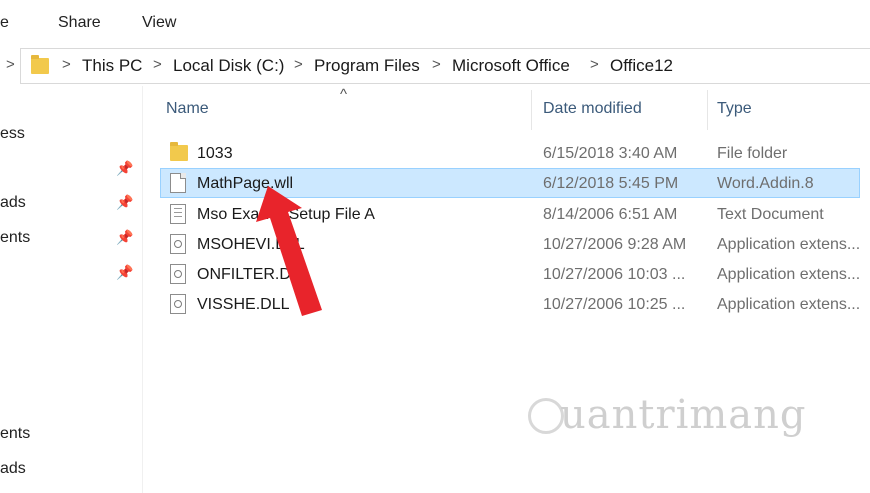 The height and width of the screenshot is (493, 870). Describe the element at coordinates (511, 66) in the screenshot. I see `breadcrumb-microsoft-office: Microsoft Office` at that location.